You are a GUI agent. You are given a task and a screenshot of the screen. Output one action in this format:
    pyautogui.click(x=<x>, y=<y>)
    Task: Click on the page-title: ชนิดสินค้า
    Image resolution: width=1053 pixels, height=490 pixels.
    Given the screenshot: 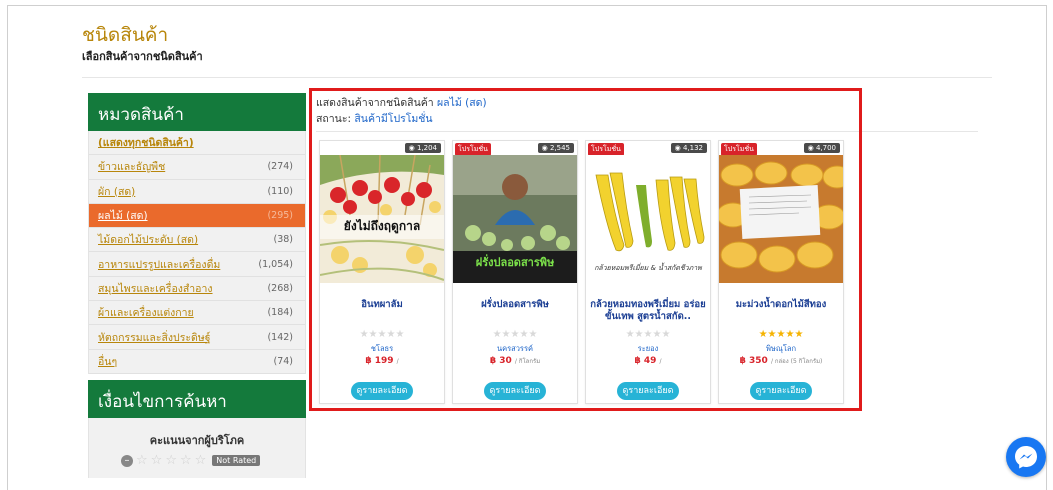 What is the action you would take?
    pyautogui.click(x=125, y=35)
    